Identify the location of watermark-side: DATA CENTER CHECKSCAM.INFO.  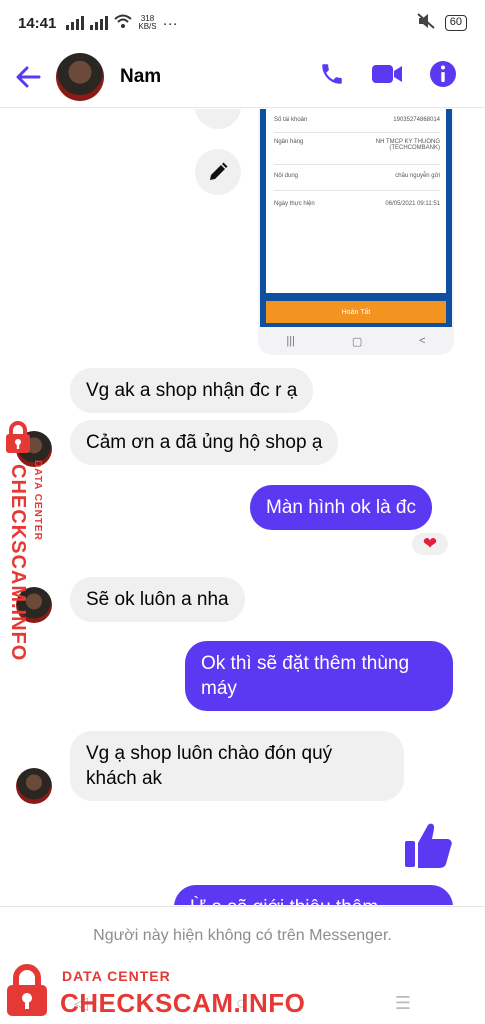
(24, 541).